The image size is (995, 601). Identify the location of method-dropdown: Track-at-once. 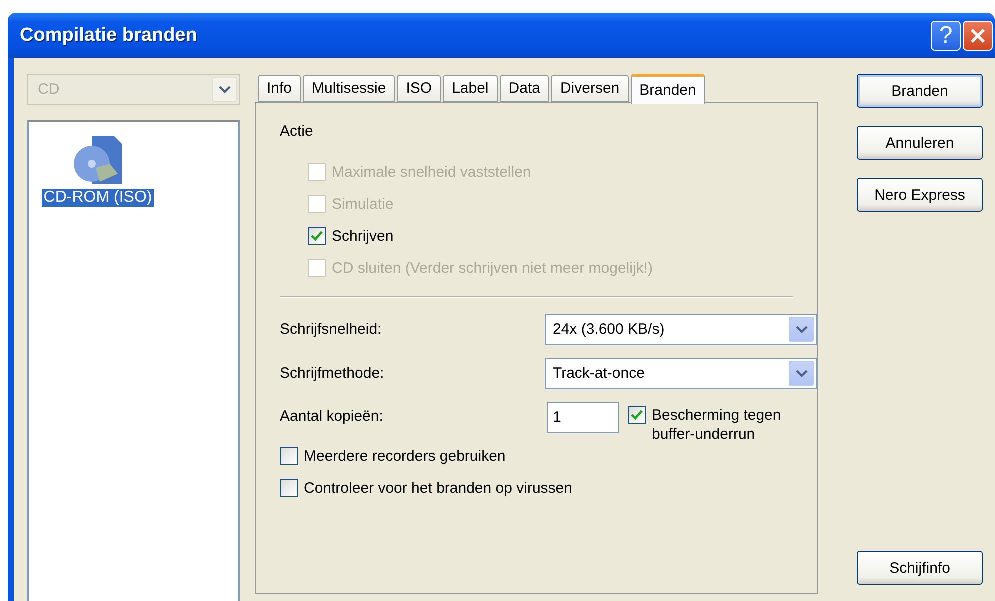
(680, 373).